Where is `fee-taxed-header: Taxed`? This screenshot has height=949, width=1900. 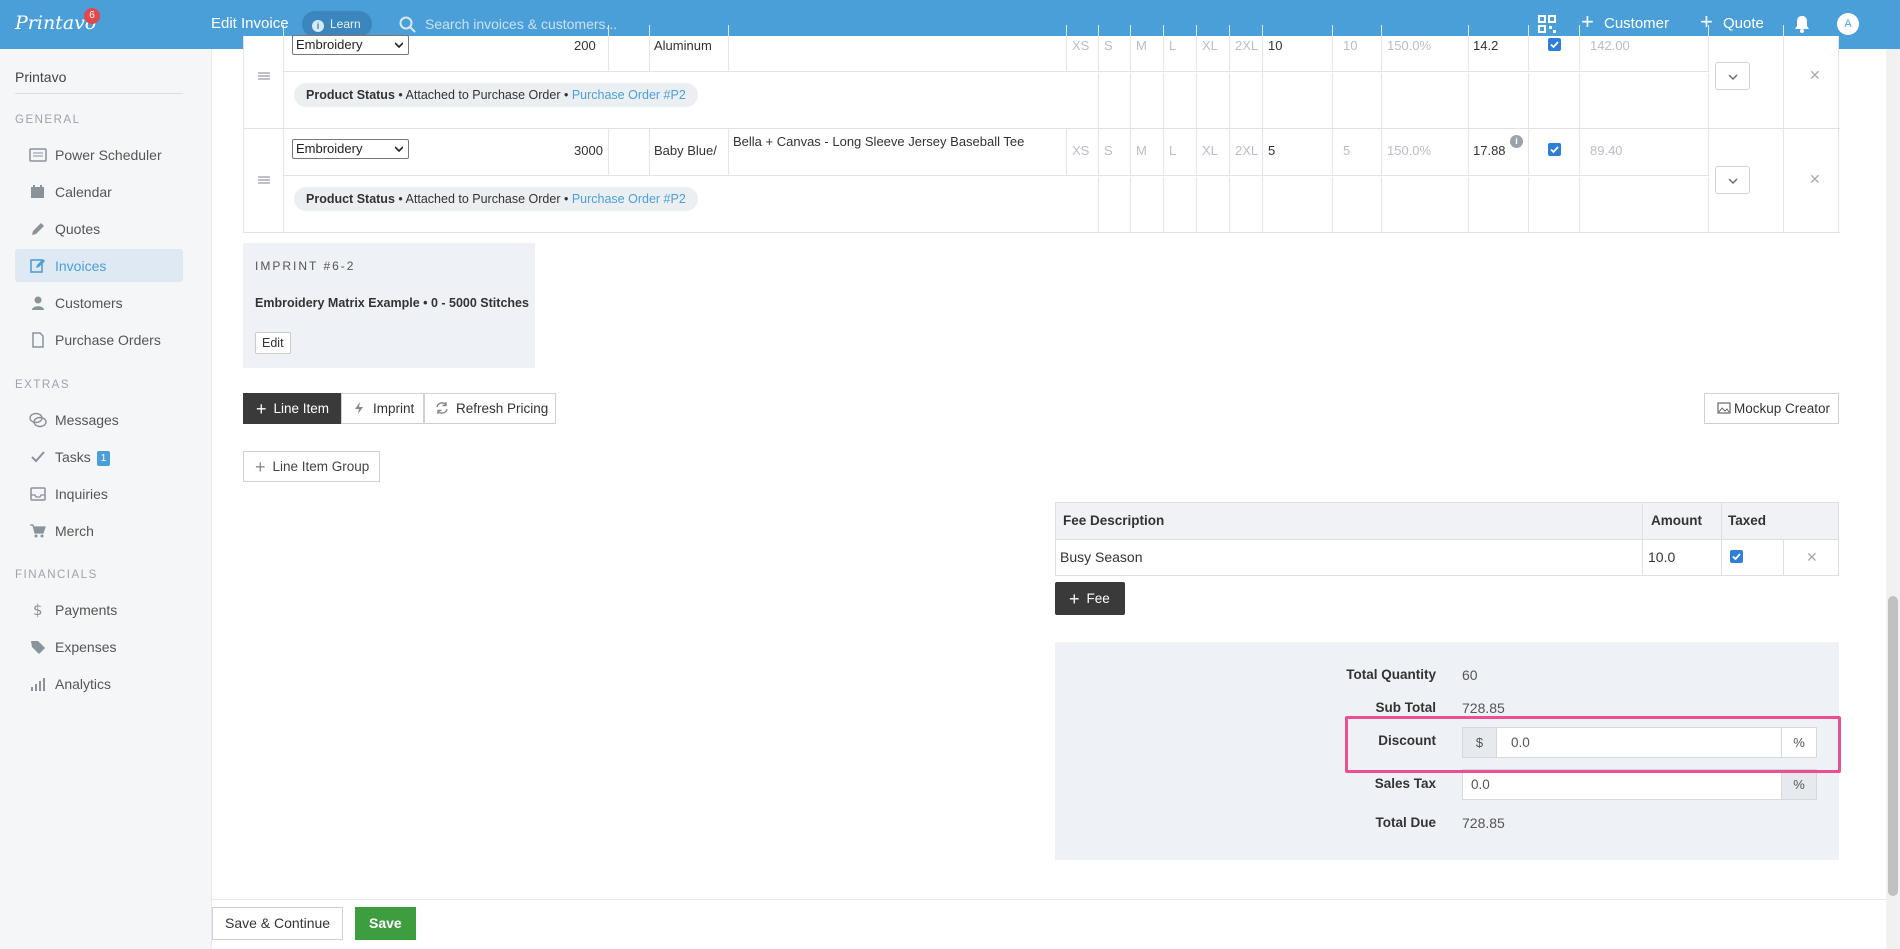
fee-taxed-header: Taxed is located at coordinates (1747, 520).